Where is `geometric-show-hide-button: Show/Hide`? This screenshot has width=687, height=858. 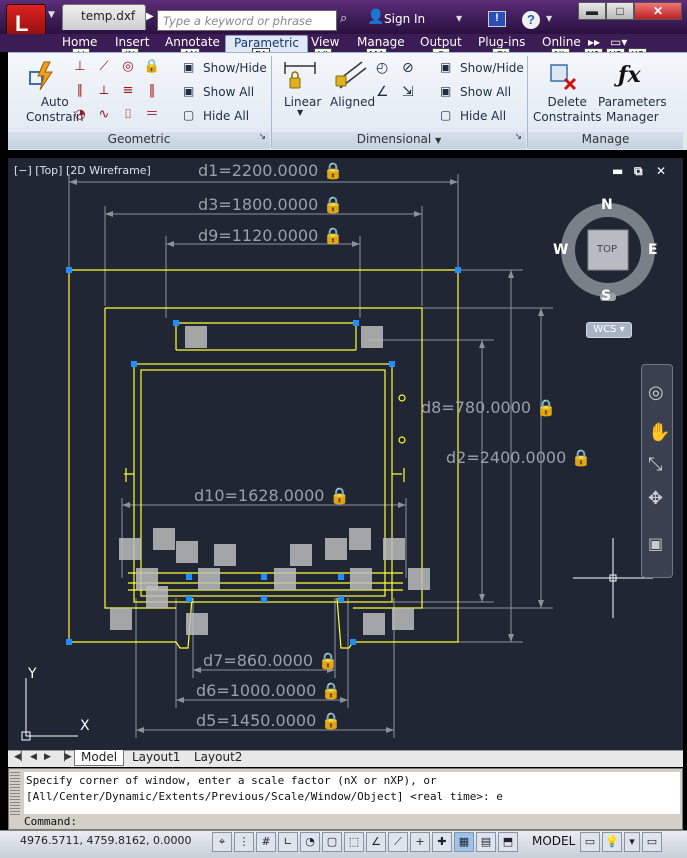
geometric-show-hide-button: Show/Hide is located at coordinates (235, 68).